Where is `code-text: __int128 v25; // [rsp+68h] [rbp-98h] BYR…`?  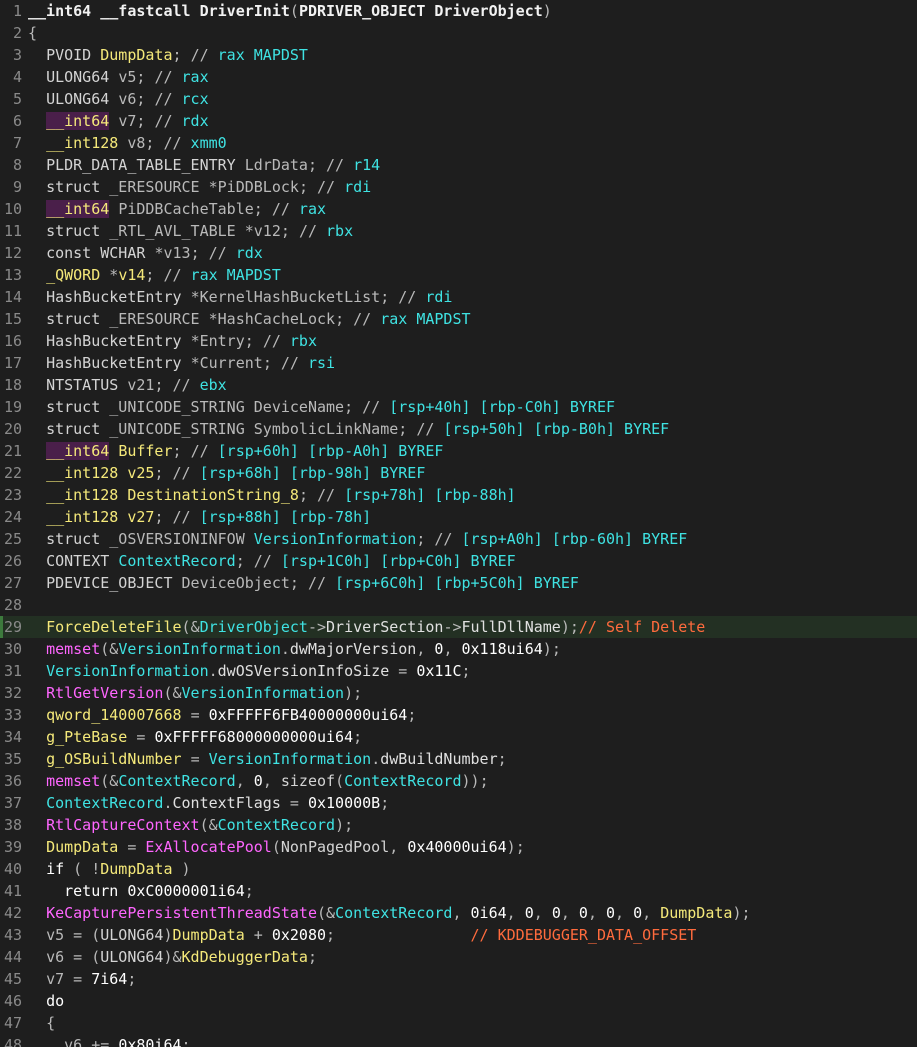
code-text: __int128 v25; // [rsp+68h] [rbp-98h] BYR… is located at coordinates (226, 473).